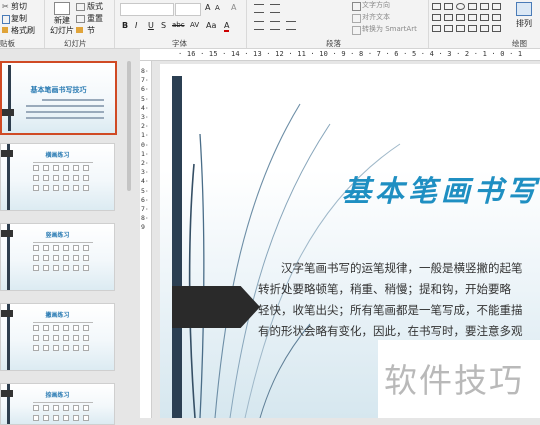 Image resolution: width=540 pixels, height=425 pixels. I want to click on vertical-ruler-scale: 8·7·6·5·4·3·2·1·0·1·2·3·4·5·6·7·8·9, so click(145, 149).